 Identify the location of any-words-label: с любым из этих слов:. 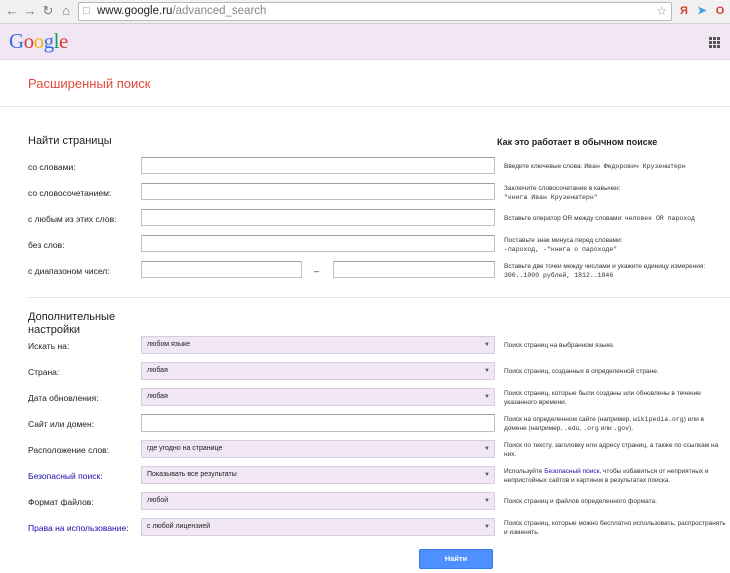
(72, 219).